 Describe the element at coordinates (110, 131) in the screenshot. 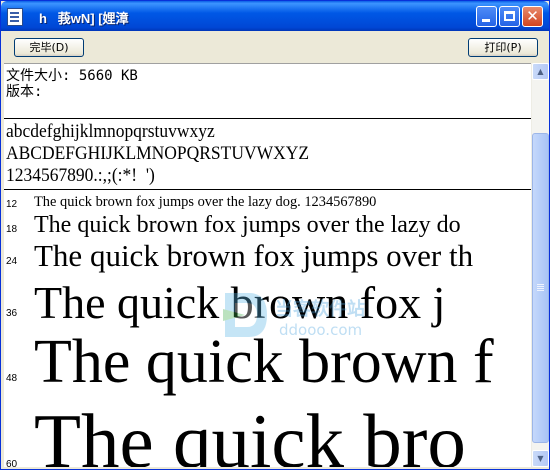

I see `charset-lowercase: abcdefghijklmnopqrstuvwxyz` at that location.